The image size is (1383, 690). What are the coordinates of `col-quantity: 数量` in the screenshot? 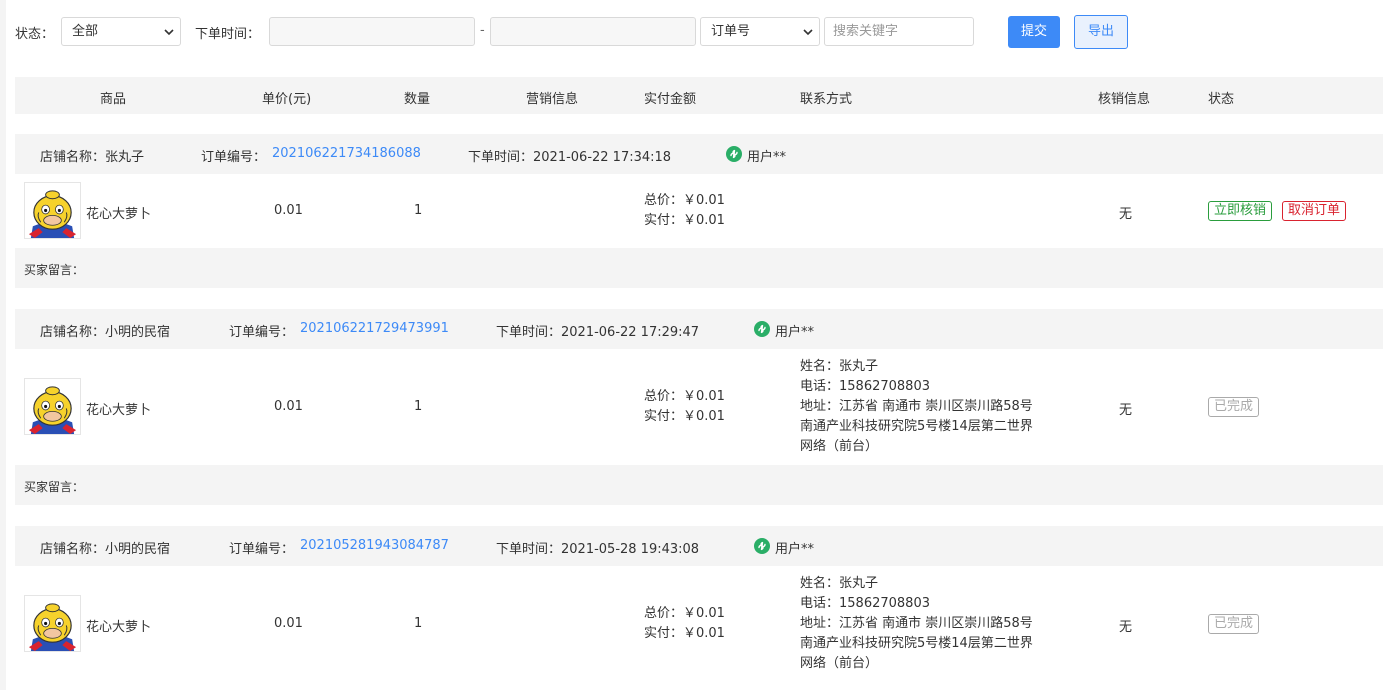 It's located at (417, 99).